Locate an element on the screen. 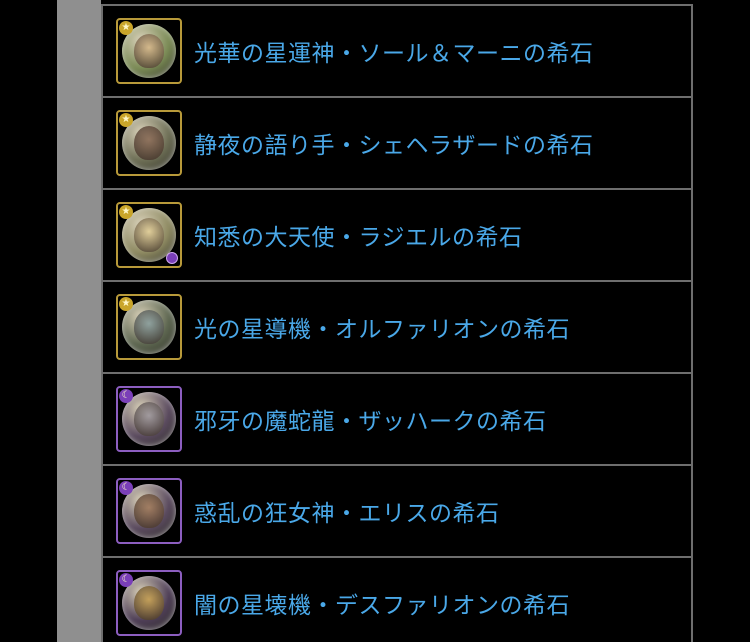  item-link-label: 知悉の大天使・ラジエルの希石 is located at coordinates (358, 235).